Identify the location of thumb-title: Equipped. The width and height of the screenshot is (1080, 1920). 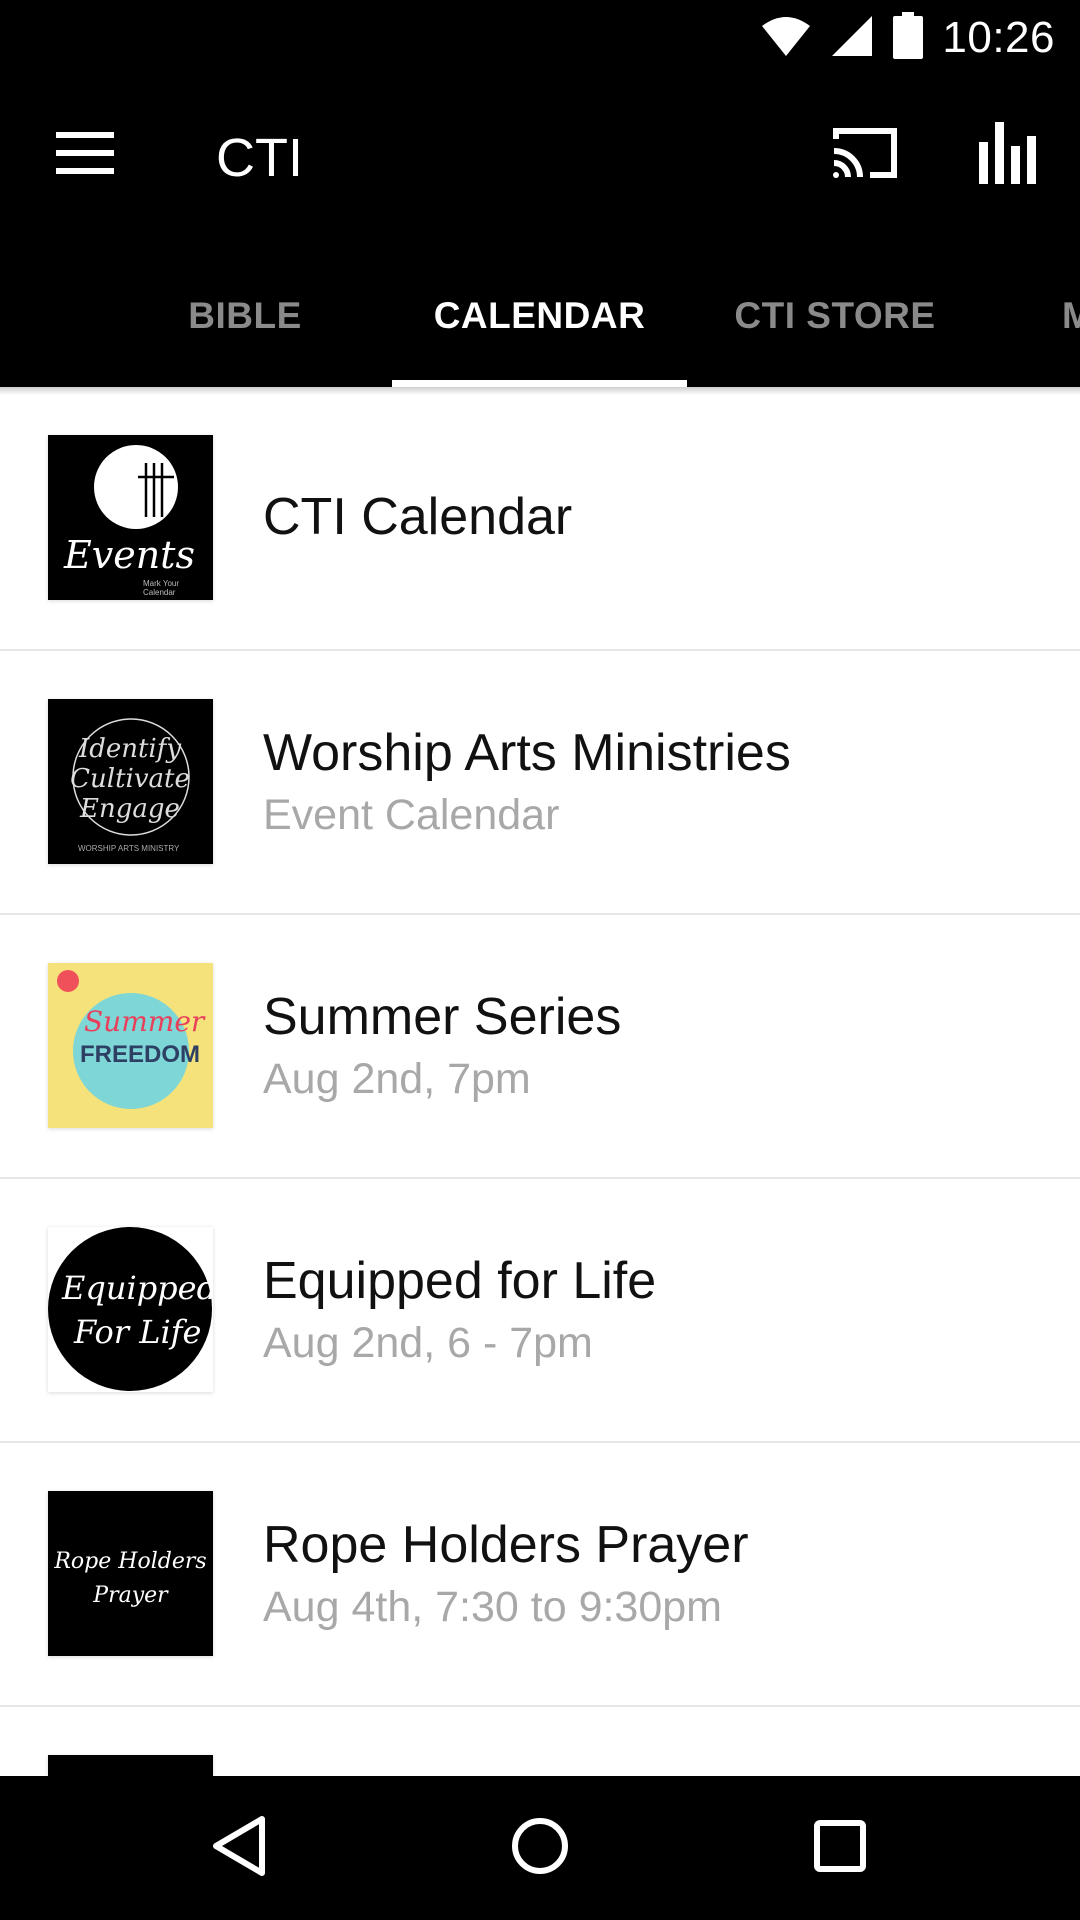
(137, 1288).